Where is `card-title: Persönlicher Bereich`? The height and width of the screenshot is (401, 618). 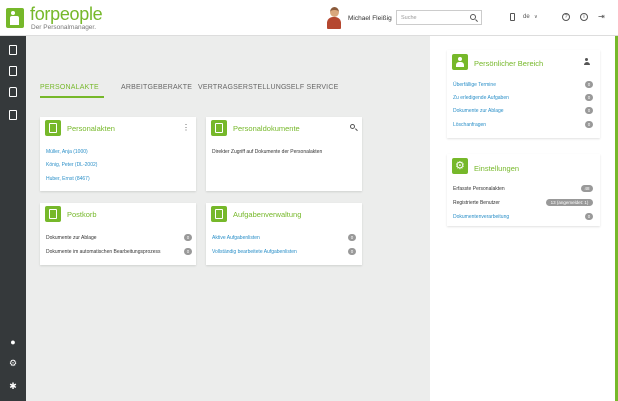
card-title: Persönlicher Bereich is located at coordinates (508, 63).